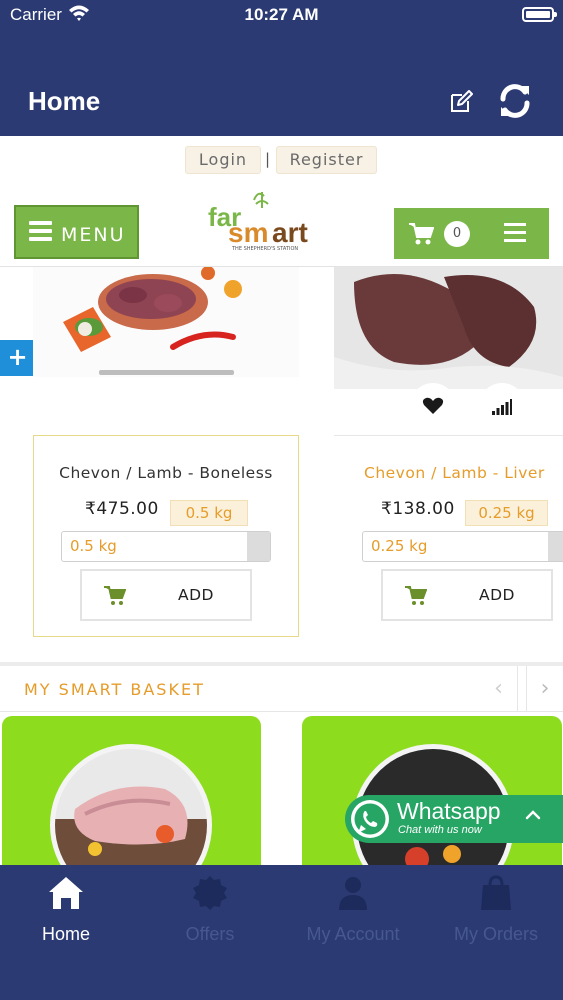  What do you see at coordinates (440, 830) in the screenshot?
I see `whatsapp-subtitle: Chat with us now` at bounding box center [440, 830].